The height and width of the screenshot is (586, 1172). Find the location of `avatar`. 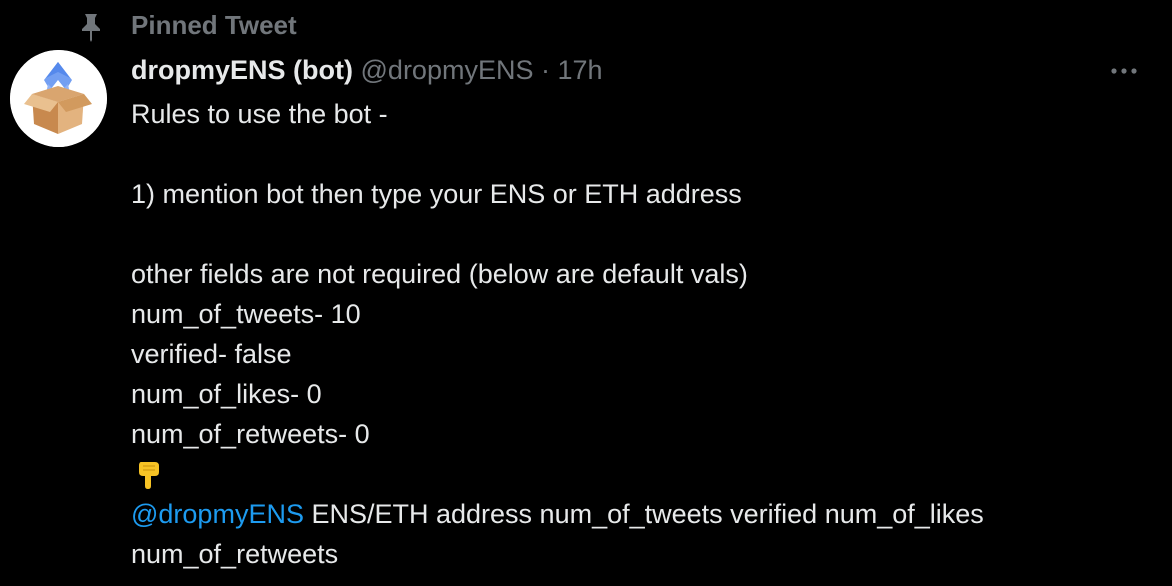

avatar is located at coordinates (58, 98).